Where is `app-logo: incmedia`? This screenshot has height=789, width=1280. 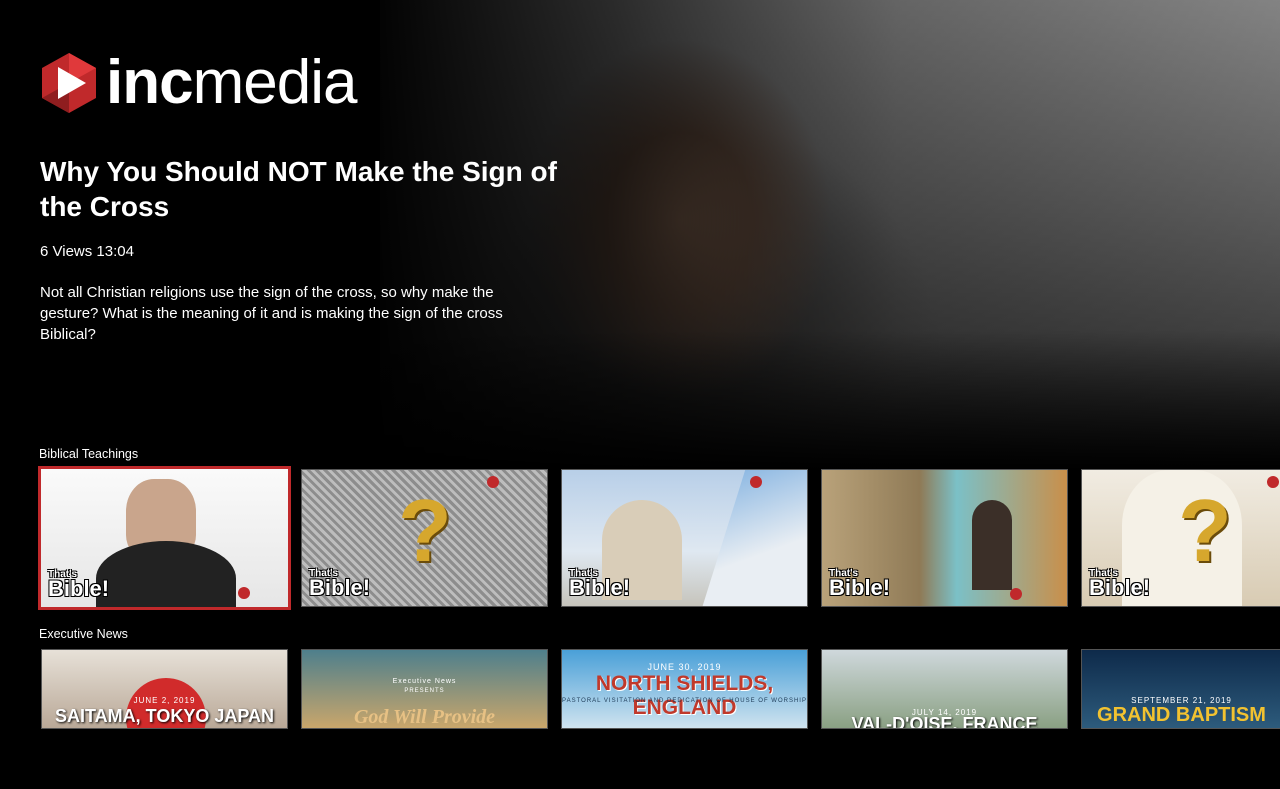 app-logo: incmedia is located at coordinates (198, 82).